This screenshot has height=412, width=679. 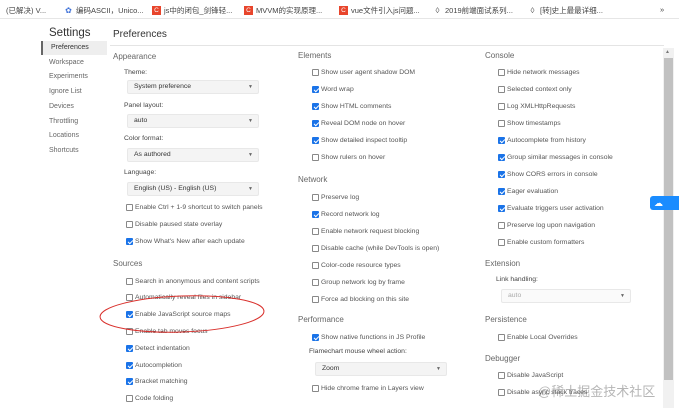 I want to click on checkbox-autocompletion: Autocompletion, so click(x=154, y=365).